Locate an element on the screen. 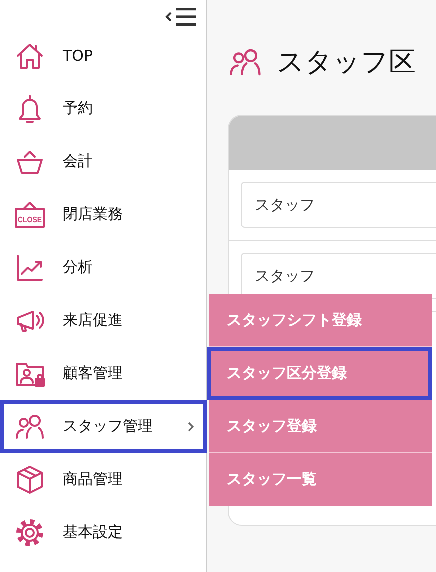 The image size is (436, 572). box-icon is located at coordinates (30, 480).